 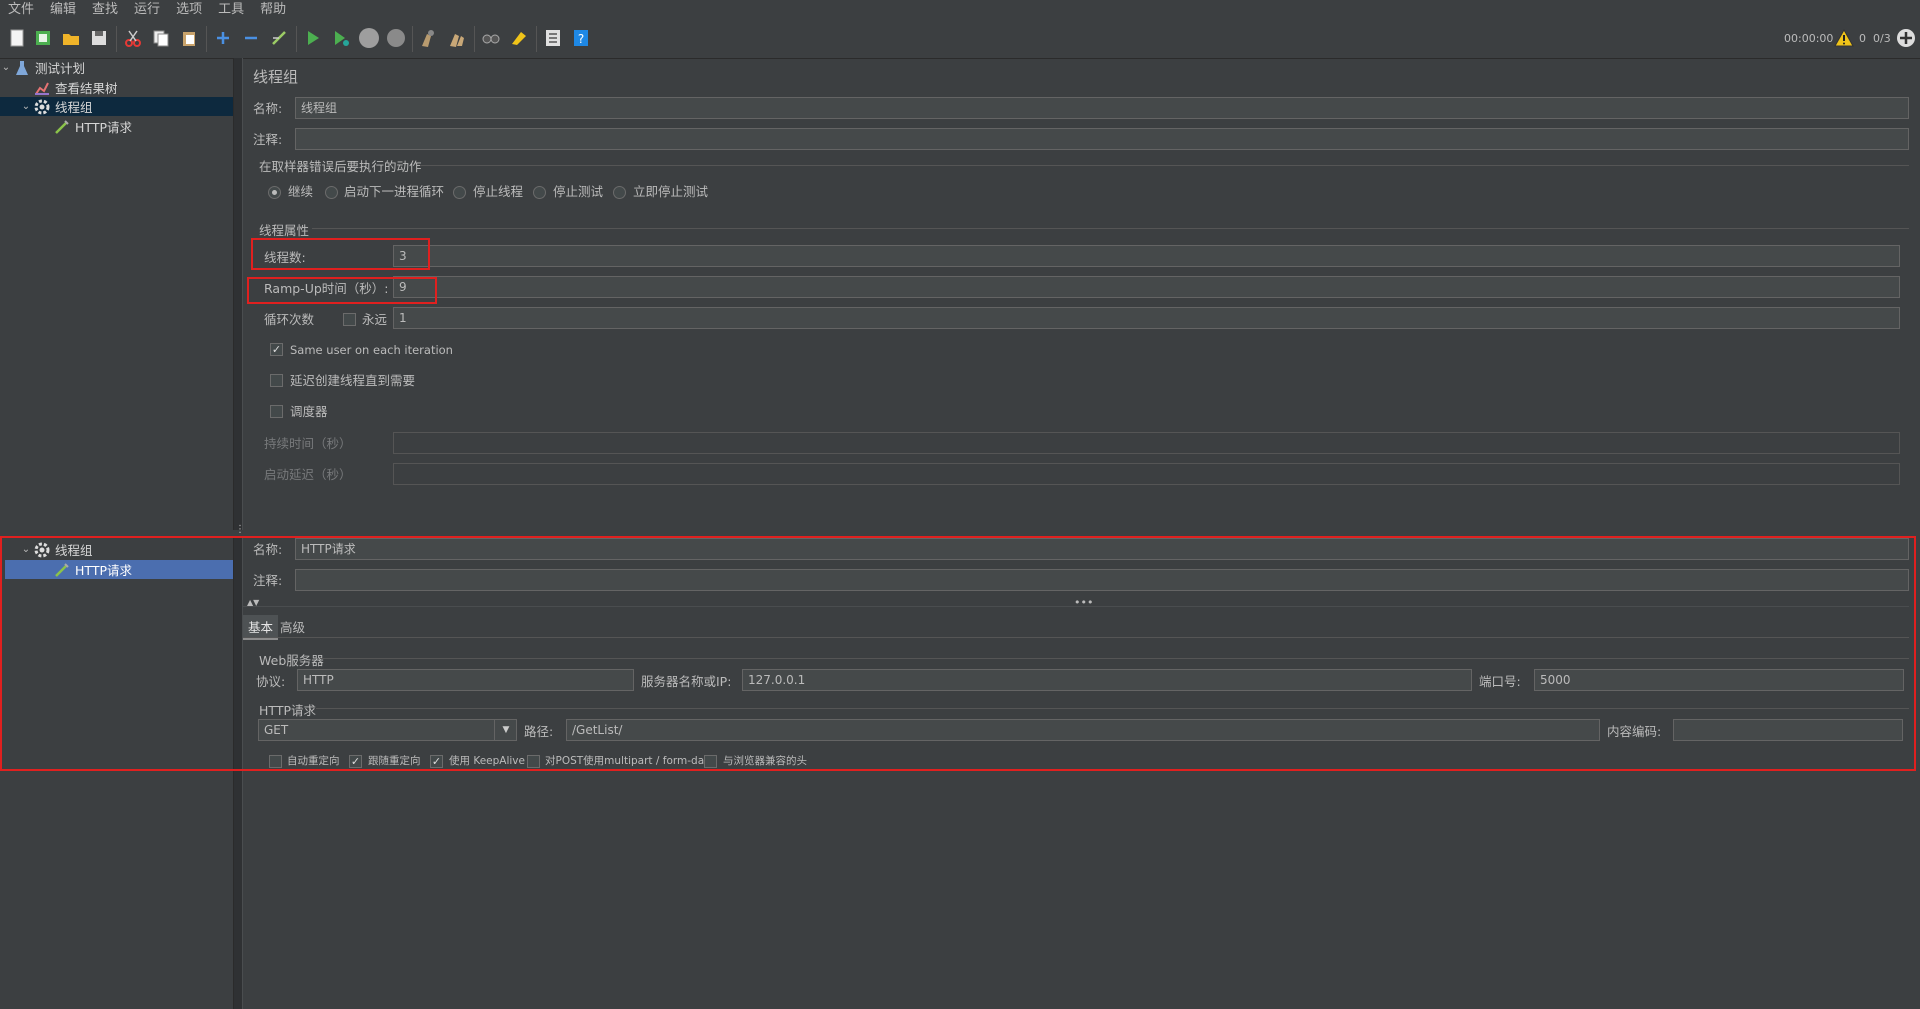 I want to click on cut-icon, so click(x=133, y=38).